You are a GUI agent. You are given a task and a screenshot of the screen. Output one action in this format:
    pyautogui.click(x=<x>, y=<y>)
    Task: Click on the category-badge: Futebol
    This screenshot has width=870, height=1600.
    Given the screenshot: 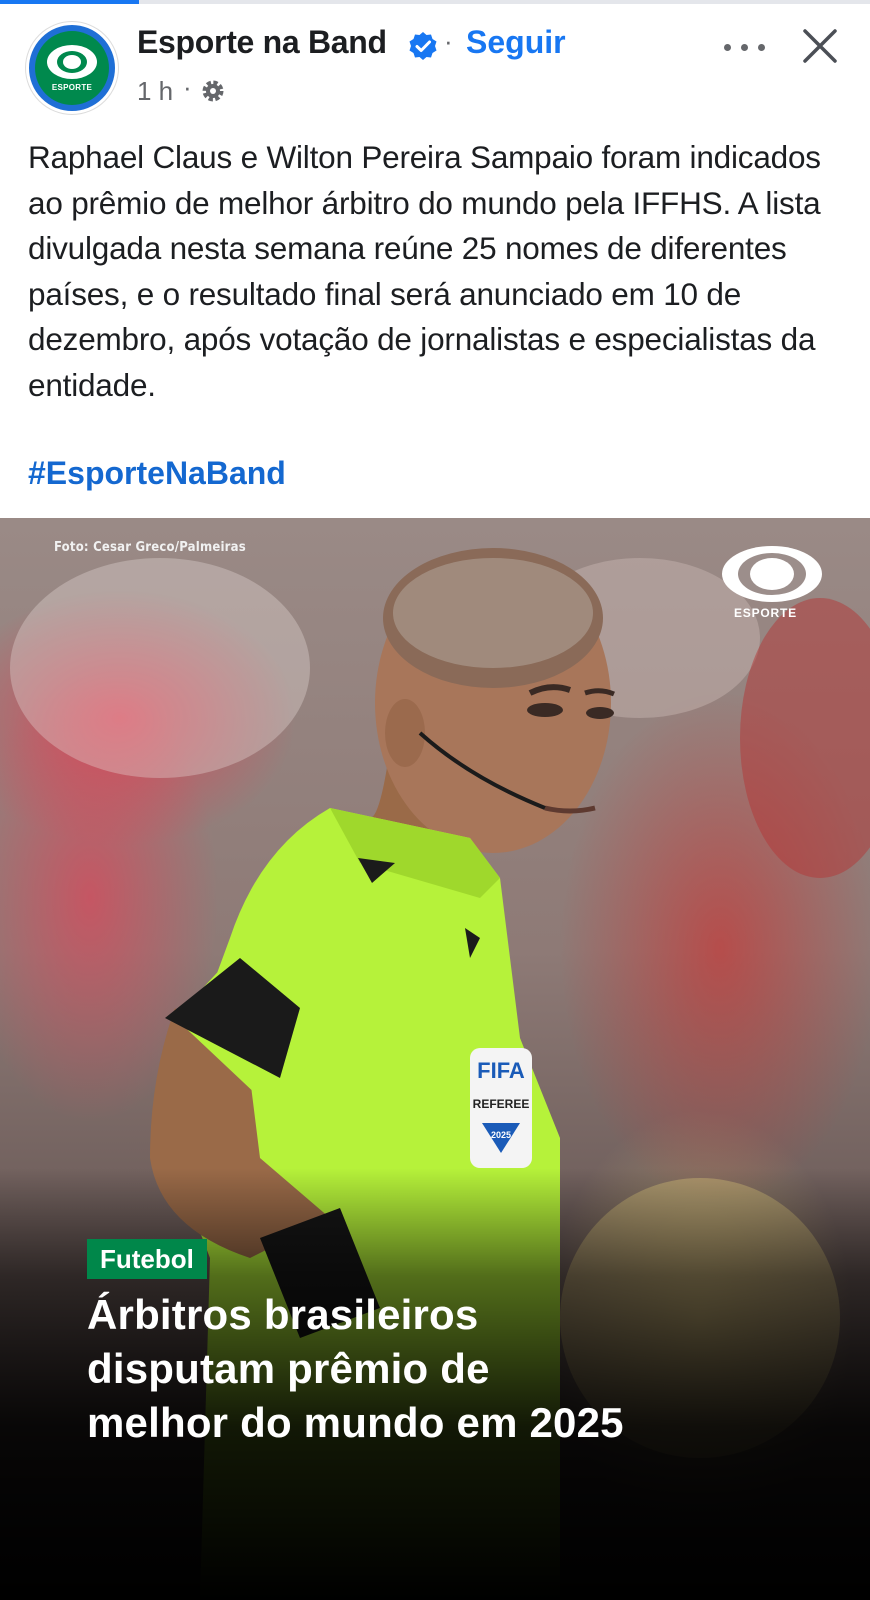 What is the action you would take?
    pyautogui.click(x=147, y=1259)
    